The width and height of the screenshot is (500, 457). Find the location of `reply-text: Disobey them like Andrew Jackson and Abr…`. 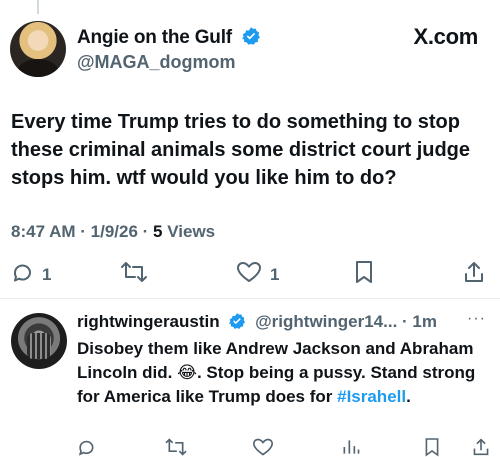

reply-text: Disobey them like Andrew Jackson and Abr… is located at coordinates (287, 373).